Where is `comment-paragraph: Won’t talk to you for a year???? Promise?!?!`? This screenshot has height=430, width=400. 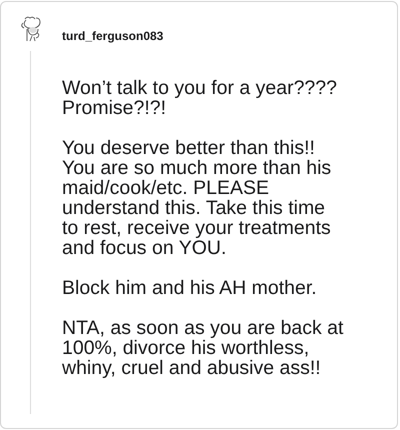
comment-paragraph: Won’t talk to you for a year???? Promise?!?! is located at coordinates (200, 98).